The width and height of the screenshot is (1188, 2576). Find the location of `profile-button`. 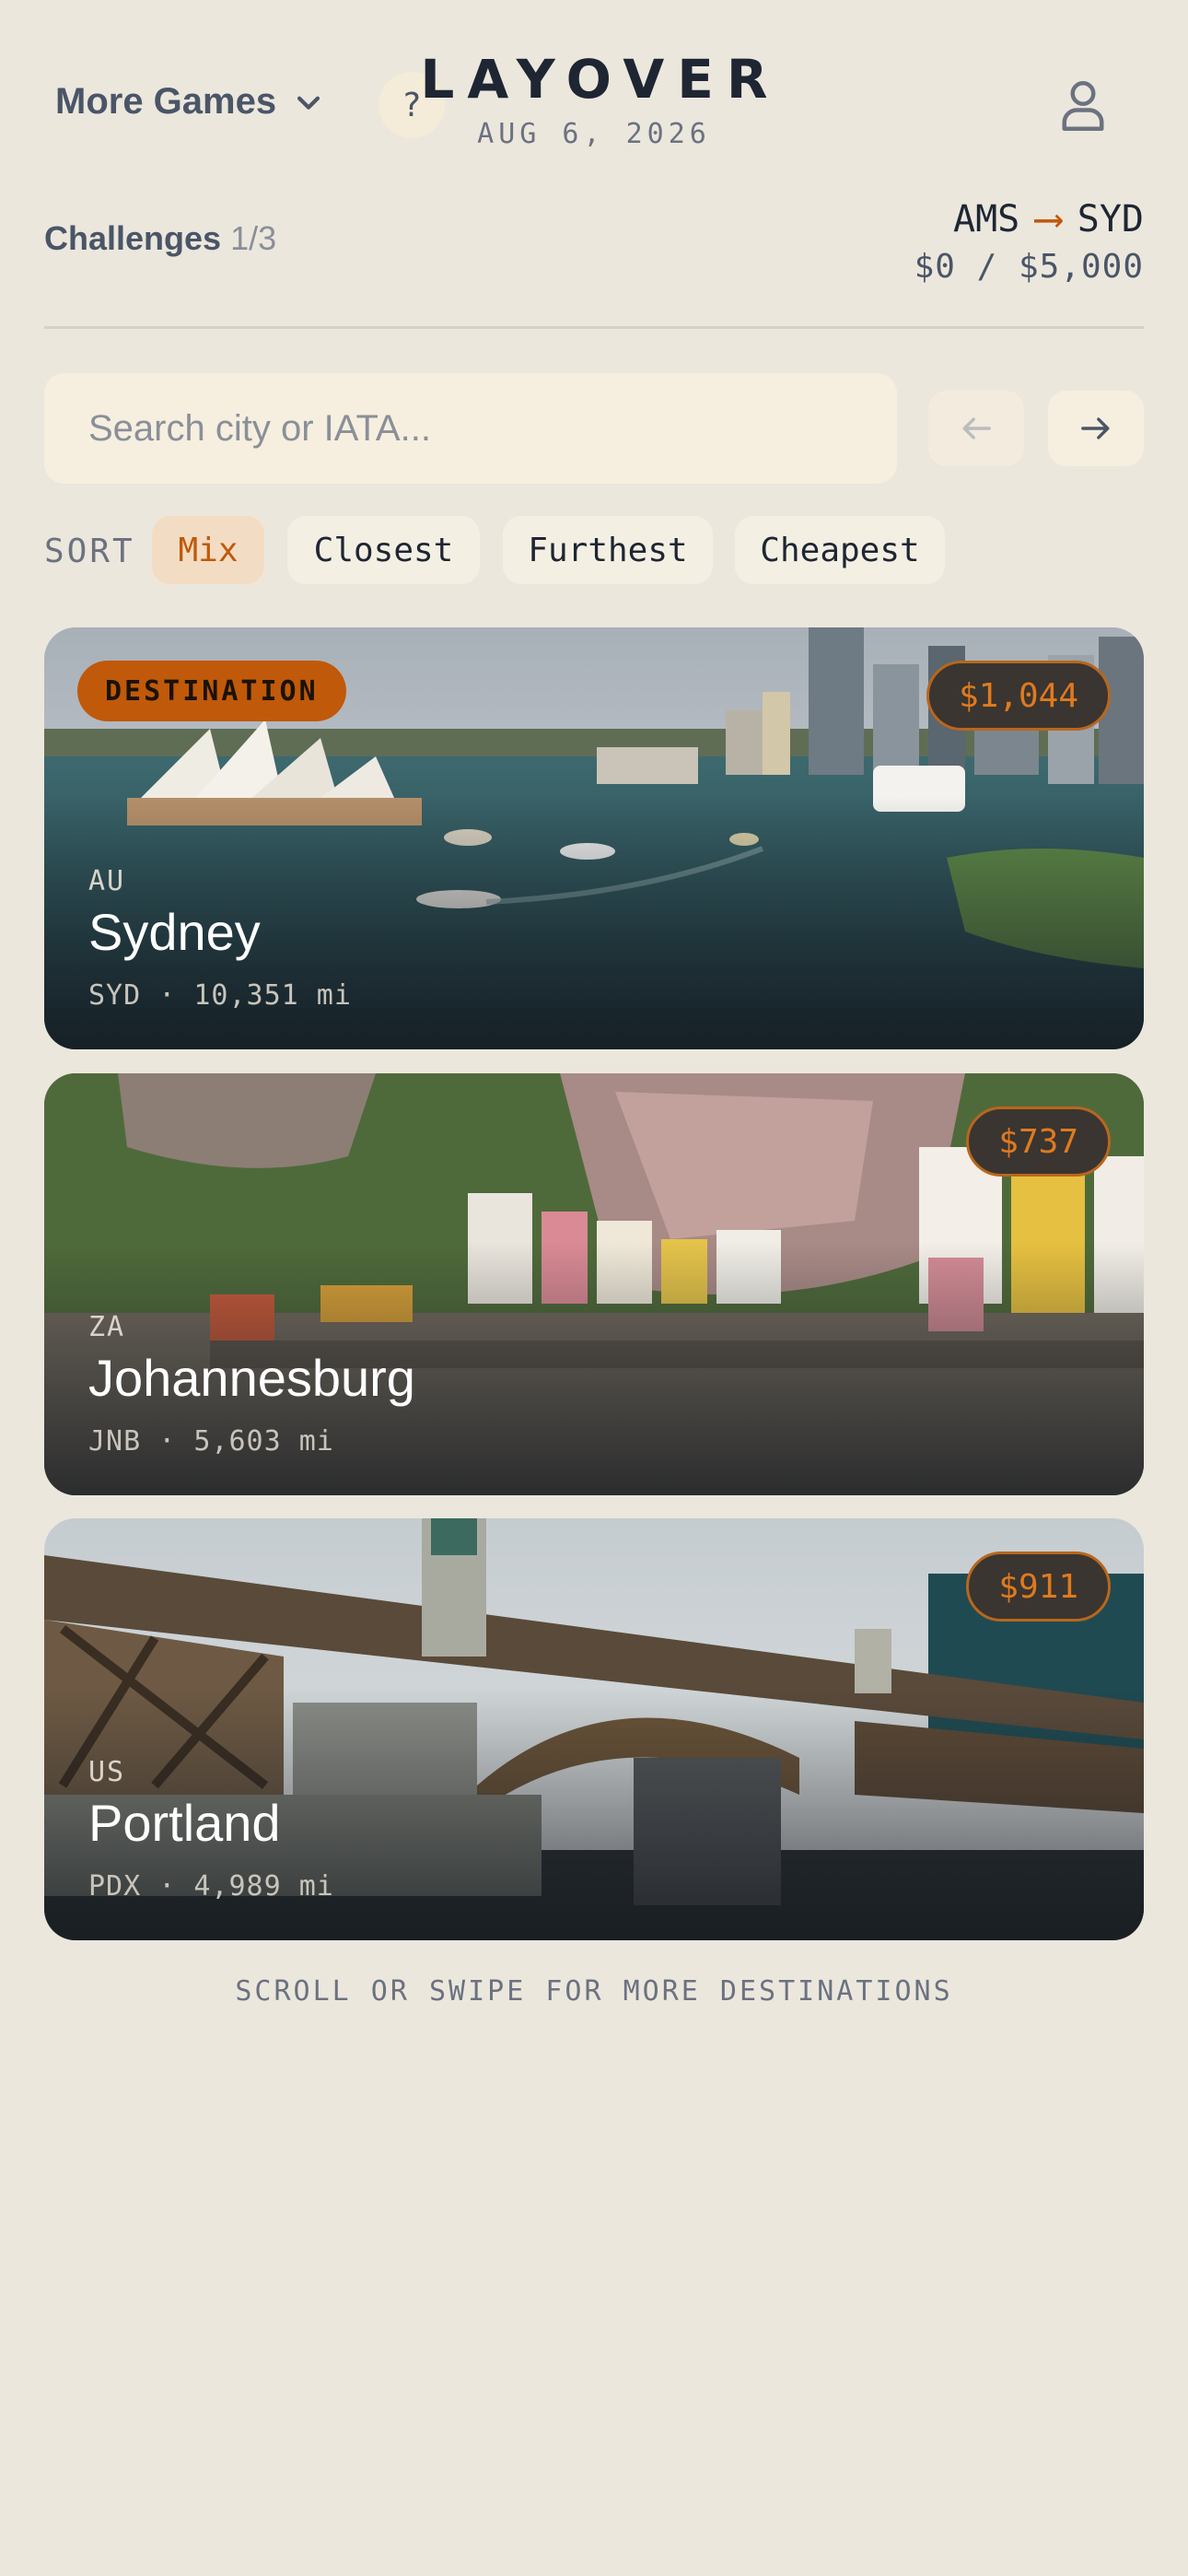

profile-button is located at coordinates (1083, 106).